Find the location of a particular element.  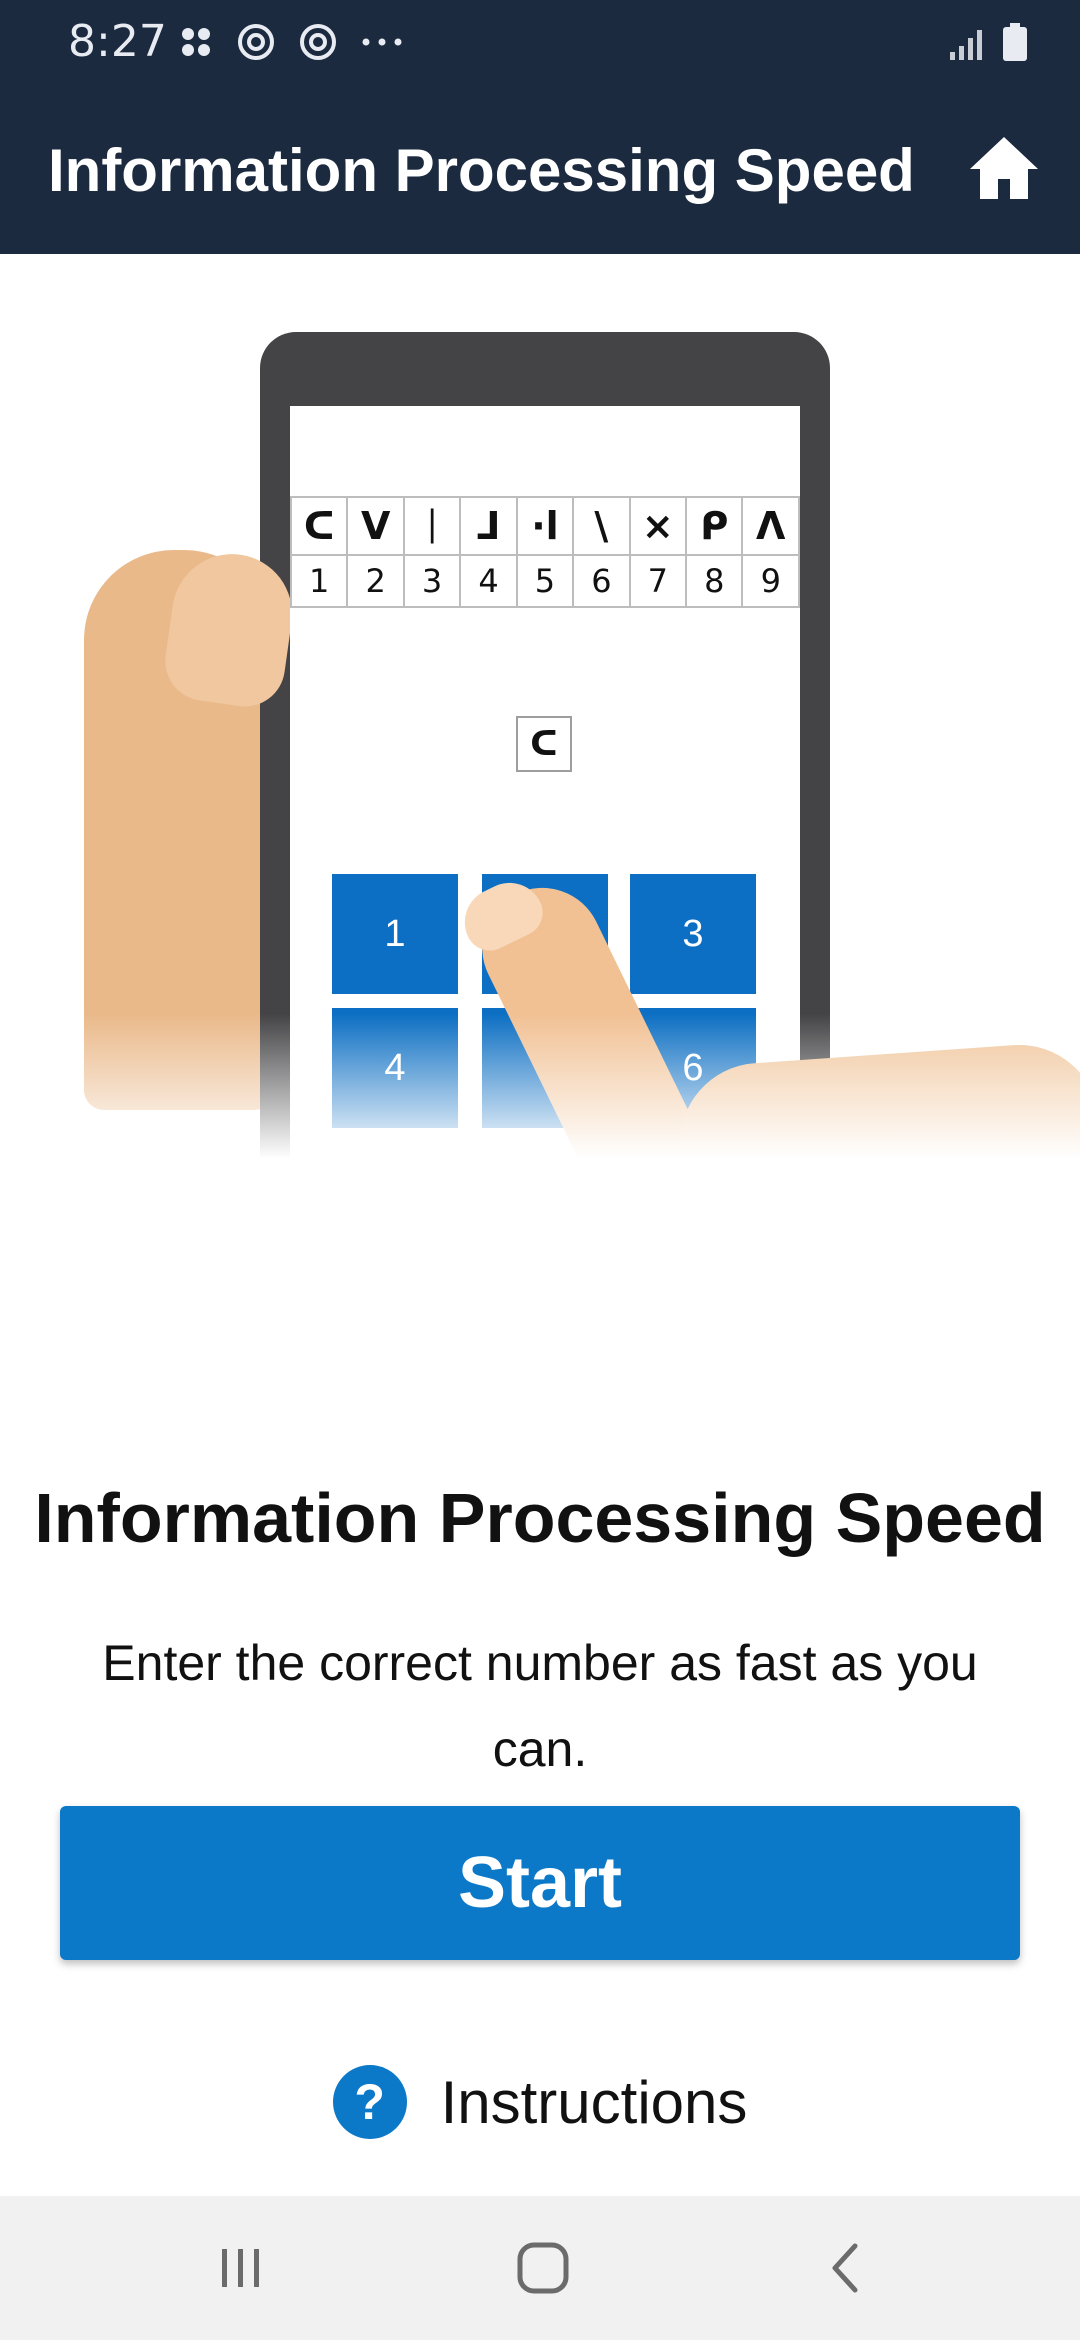

key-number: 2 is located at coordinates (375, 581).